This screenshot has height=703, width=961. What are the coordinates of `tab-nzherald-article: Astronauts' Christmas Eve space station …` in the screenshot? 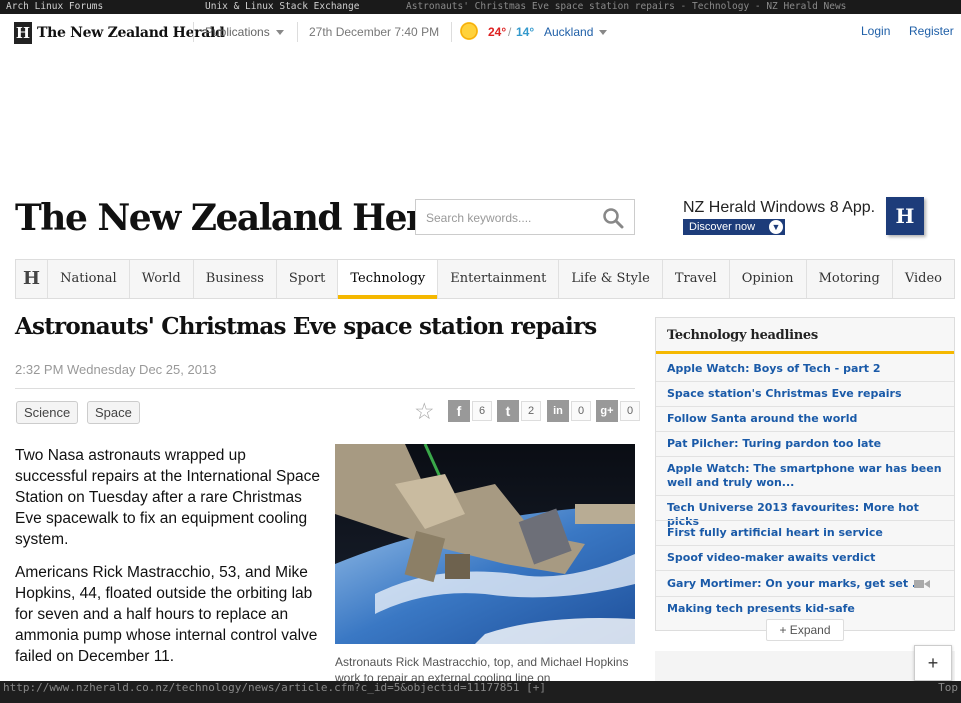 It's located at (626, 7).